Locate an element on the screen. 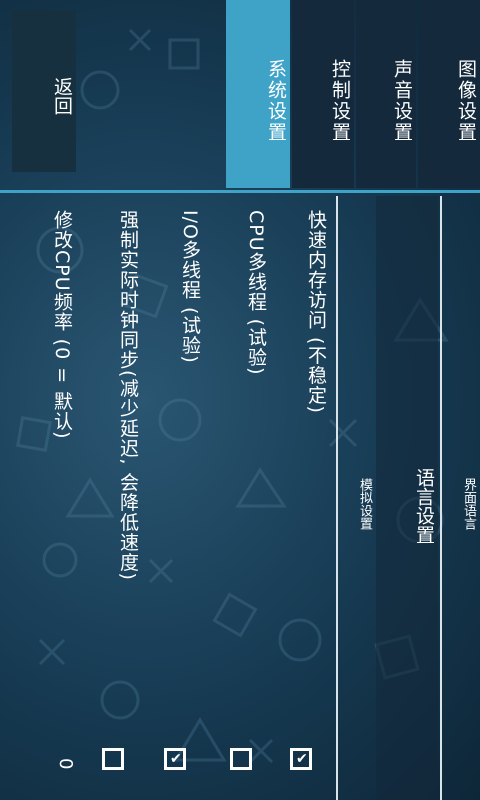  nav-ui-language-label: 界面语言 is located at coordinates (468, 504).